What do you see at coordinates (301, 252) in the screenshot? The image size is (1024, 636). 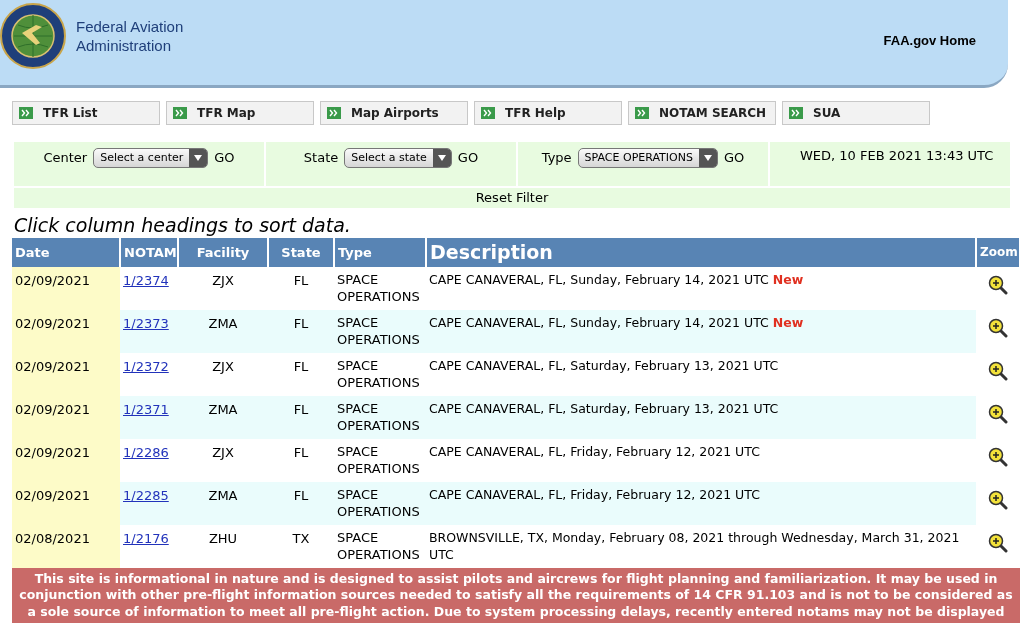 I see `column-header: State` at bounding box center [301, 252].